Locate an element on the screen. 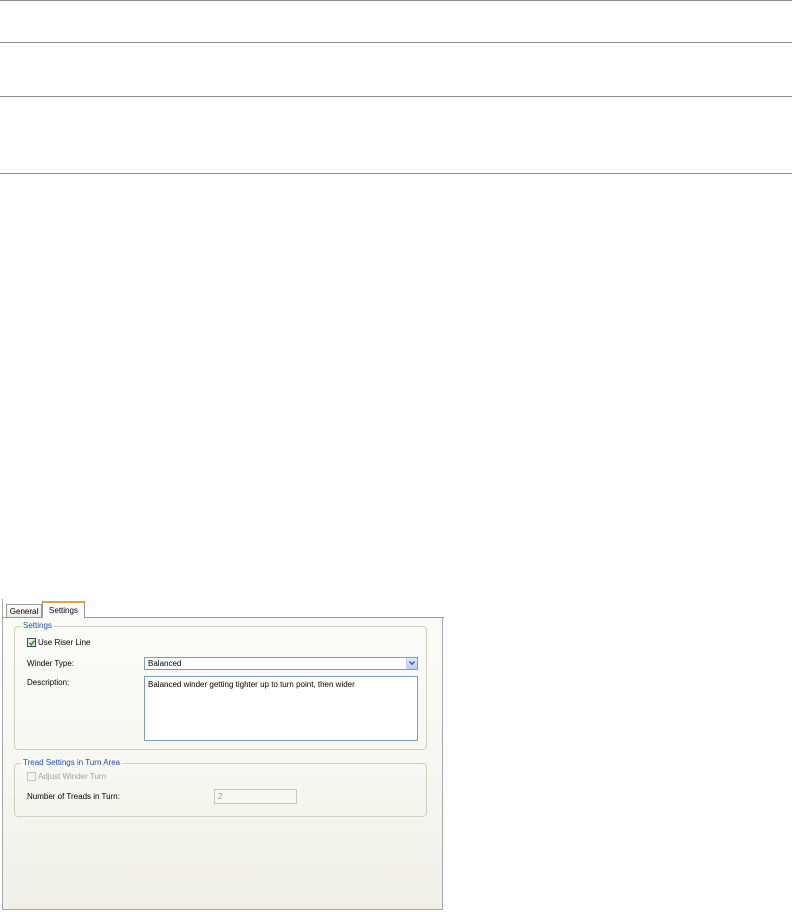  tab-general: General is located at coordinates (24, 610).